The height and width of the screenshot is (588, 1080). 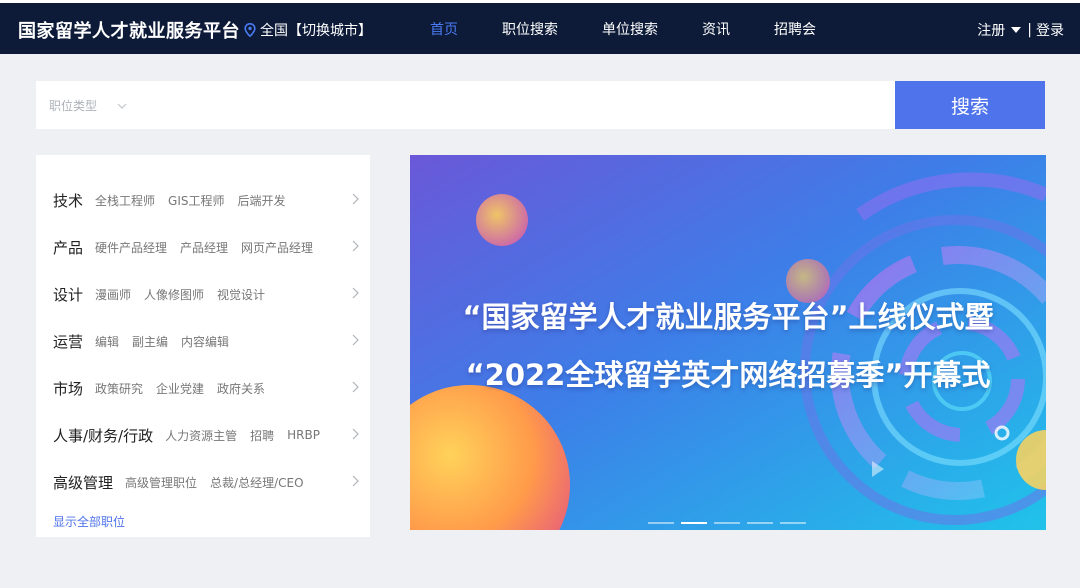 I want to click on city-switcher: 全国【切换城市】, so click(x=308, y=30).